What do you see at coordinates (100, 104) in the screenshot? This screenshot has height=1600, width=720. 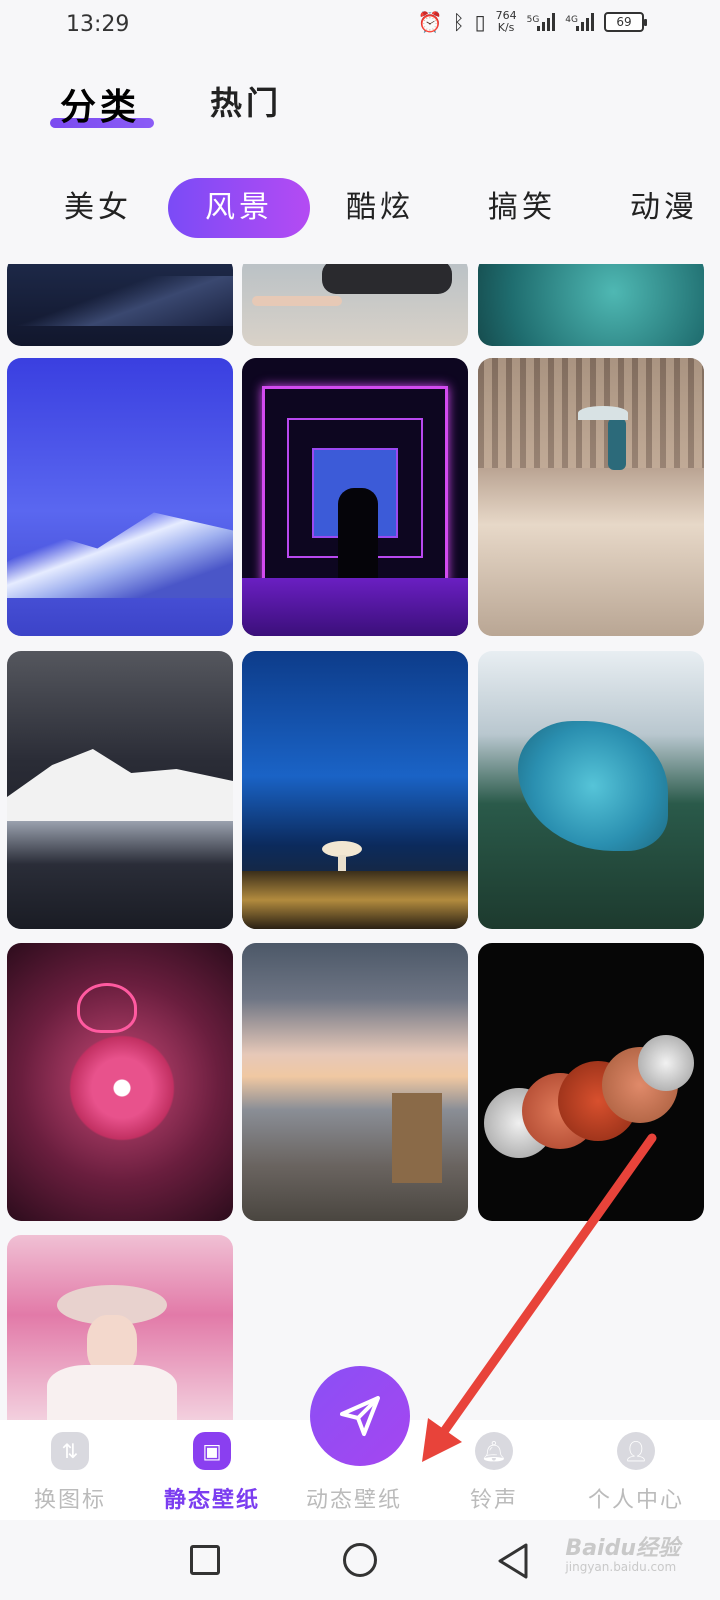 I see `tab-category: 分类` at bounding box center [100, 104].